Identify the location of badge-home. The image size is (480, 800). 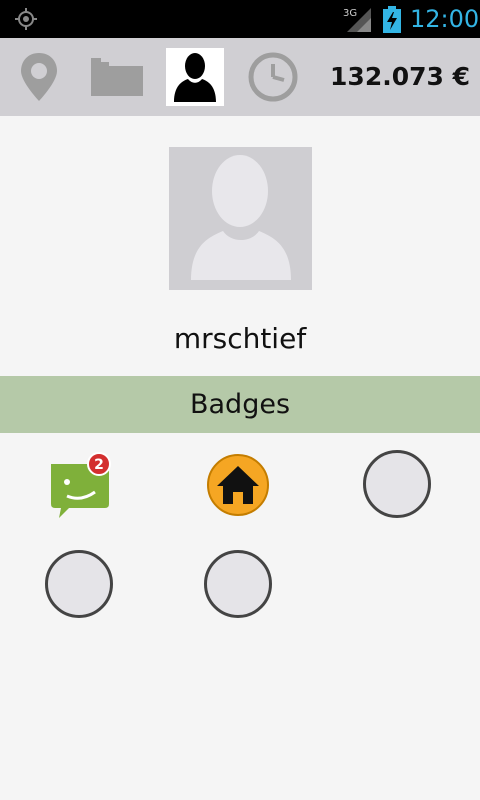
(238, 485).